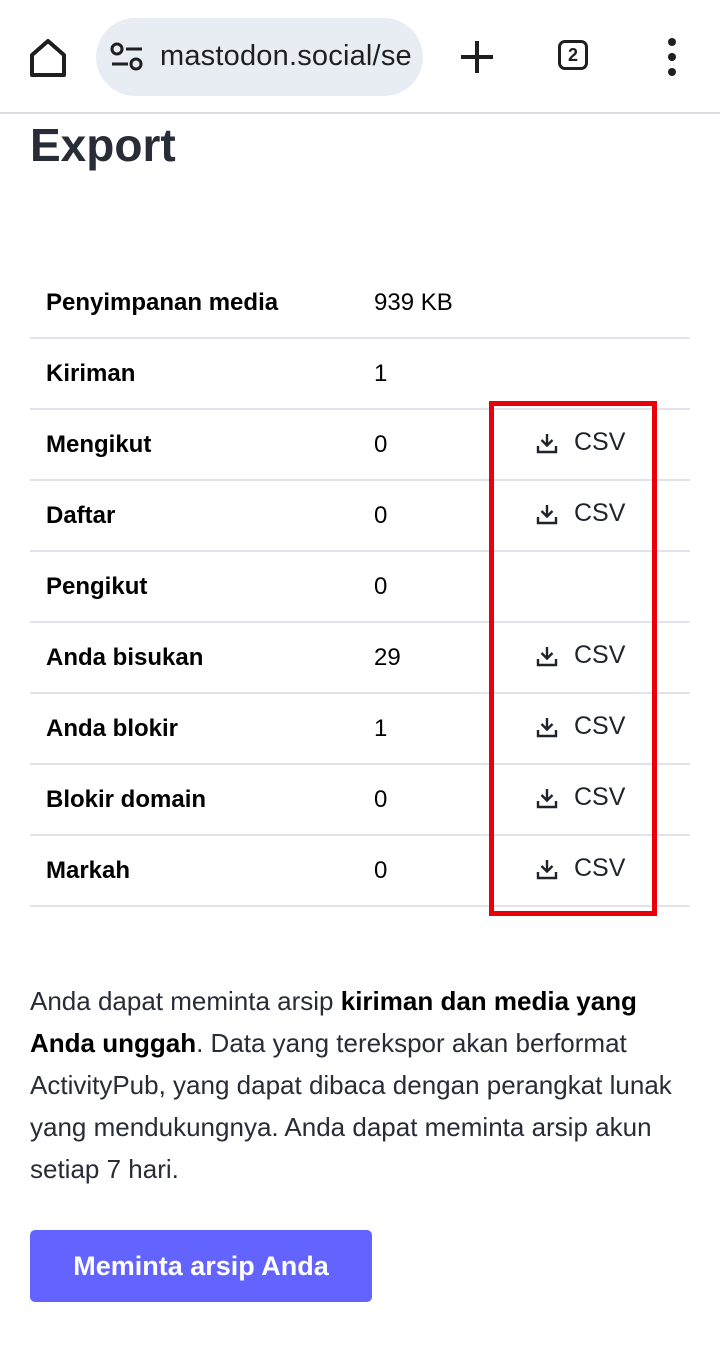 The height and width of the screenshot is (1370, 720). I want to click on address-bar: mastodon.social/se, so click(259, 57).